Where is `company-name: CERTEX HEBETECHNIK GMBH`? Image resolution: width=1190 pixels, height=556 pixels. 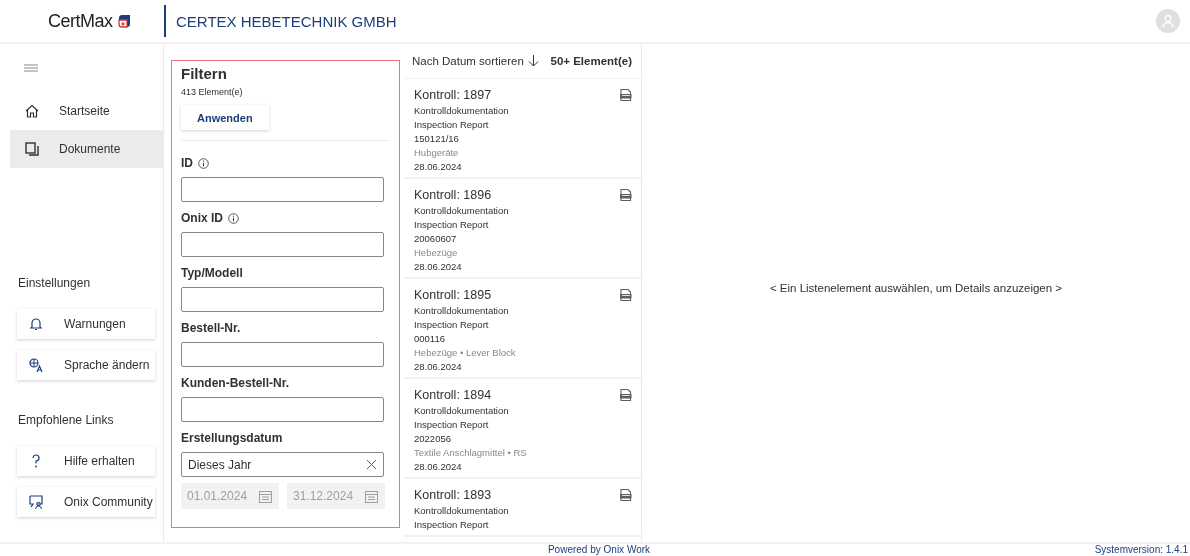
company-name: CERTEX HEBETECHNIK GMBH is located at coordinates (287, 21).